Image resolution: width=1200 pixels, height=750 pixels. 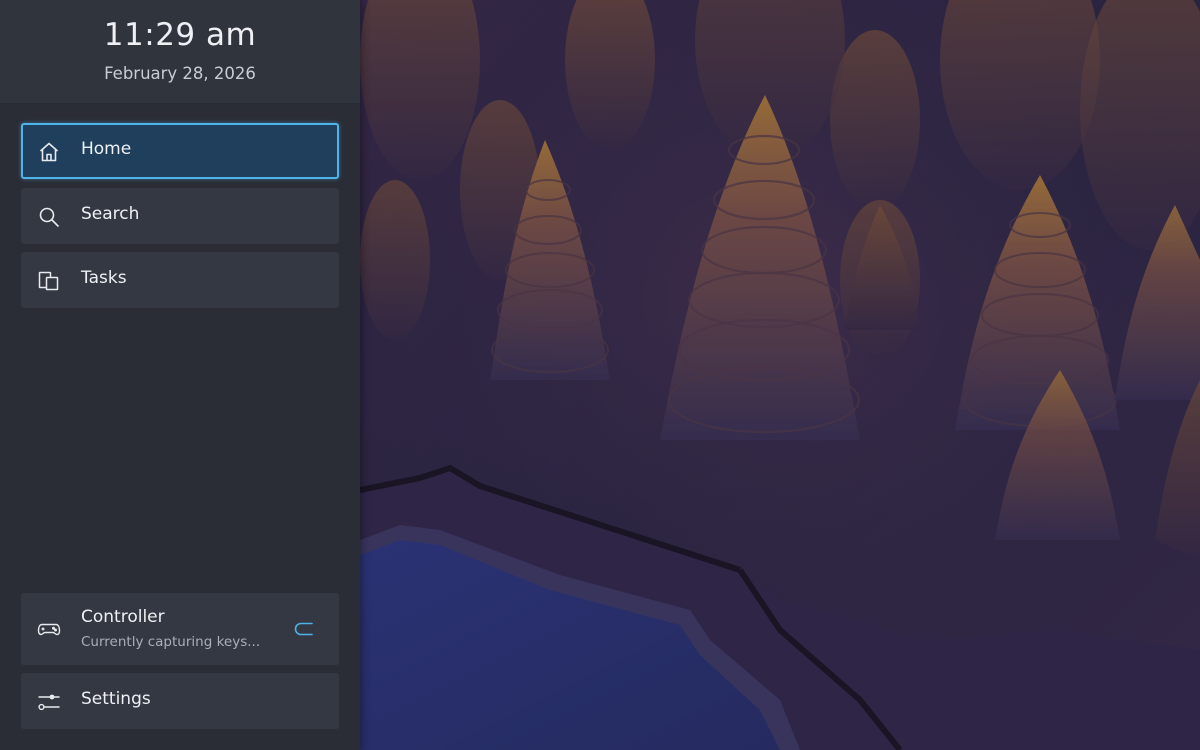 I want to click on nav-item-home: Home, so click(x=180, y=151).